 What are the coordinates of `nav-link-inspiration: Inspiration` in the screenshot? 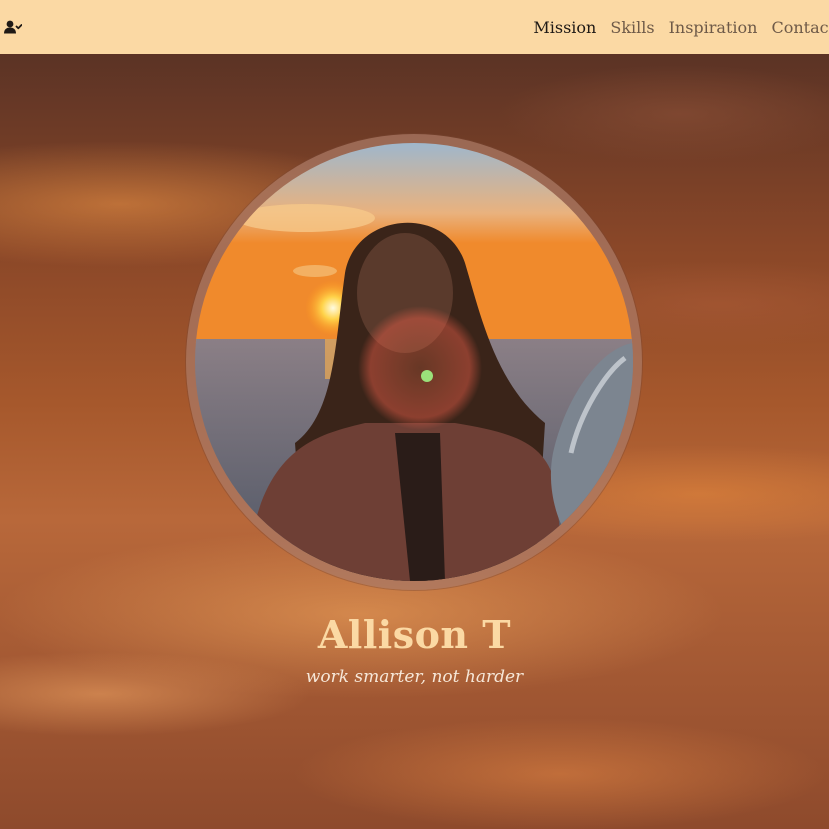 It's located at (713, 27).